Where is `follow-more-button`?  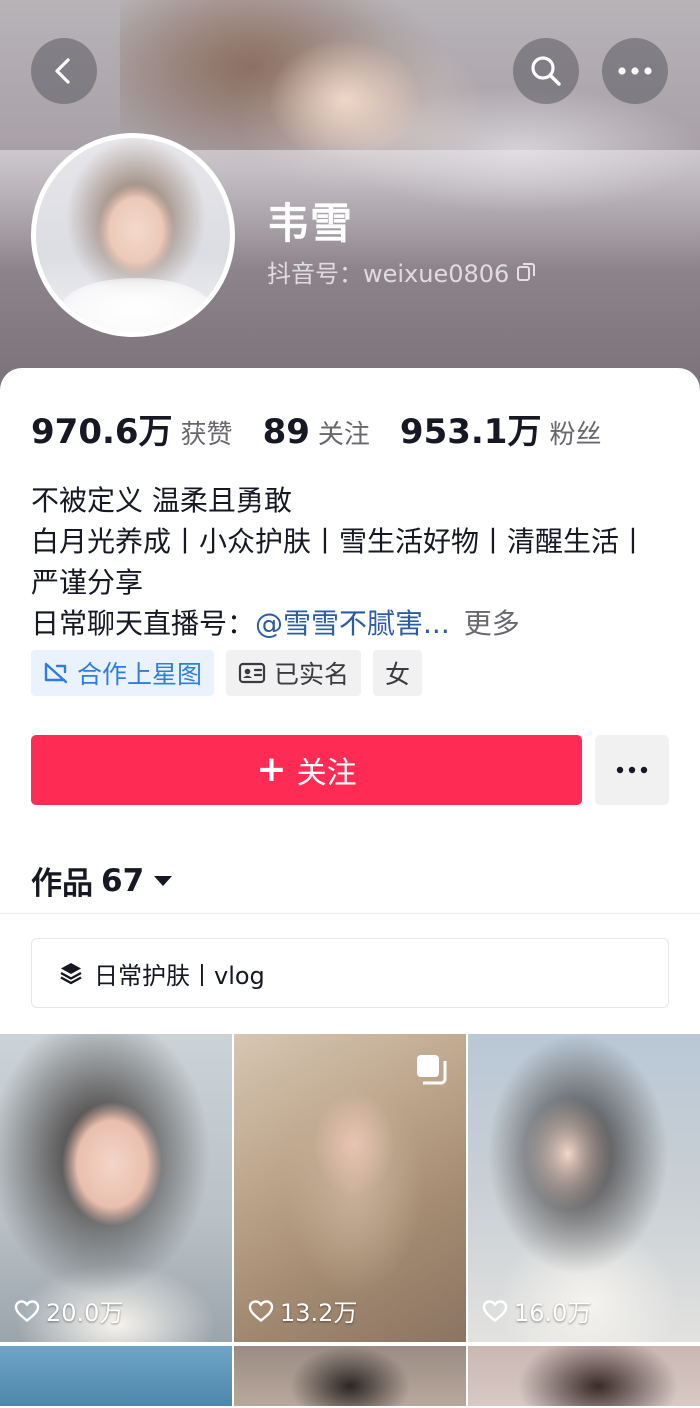
follow-more-button is located at coordinates (632, 770).